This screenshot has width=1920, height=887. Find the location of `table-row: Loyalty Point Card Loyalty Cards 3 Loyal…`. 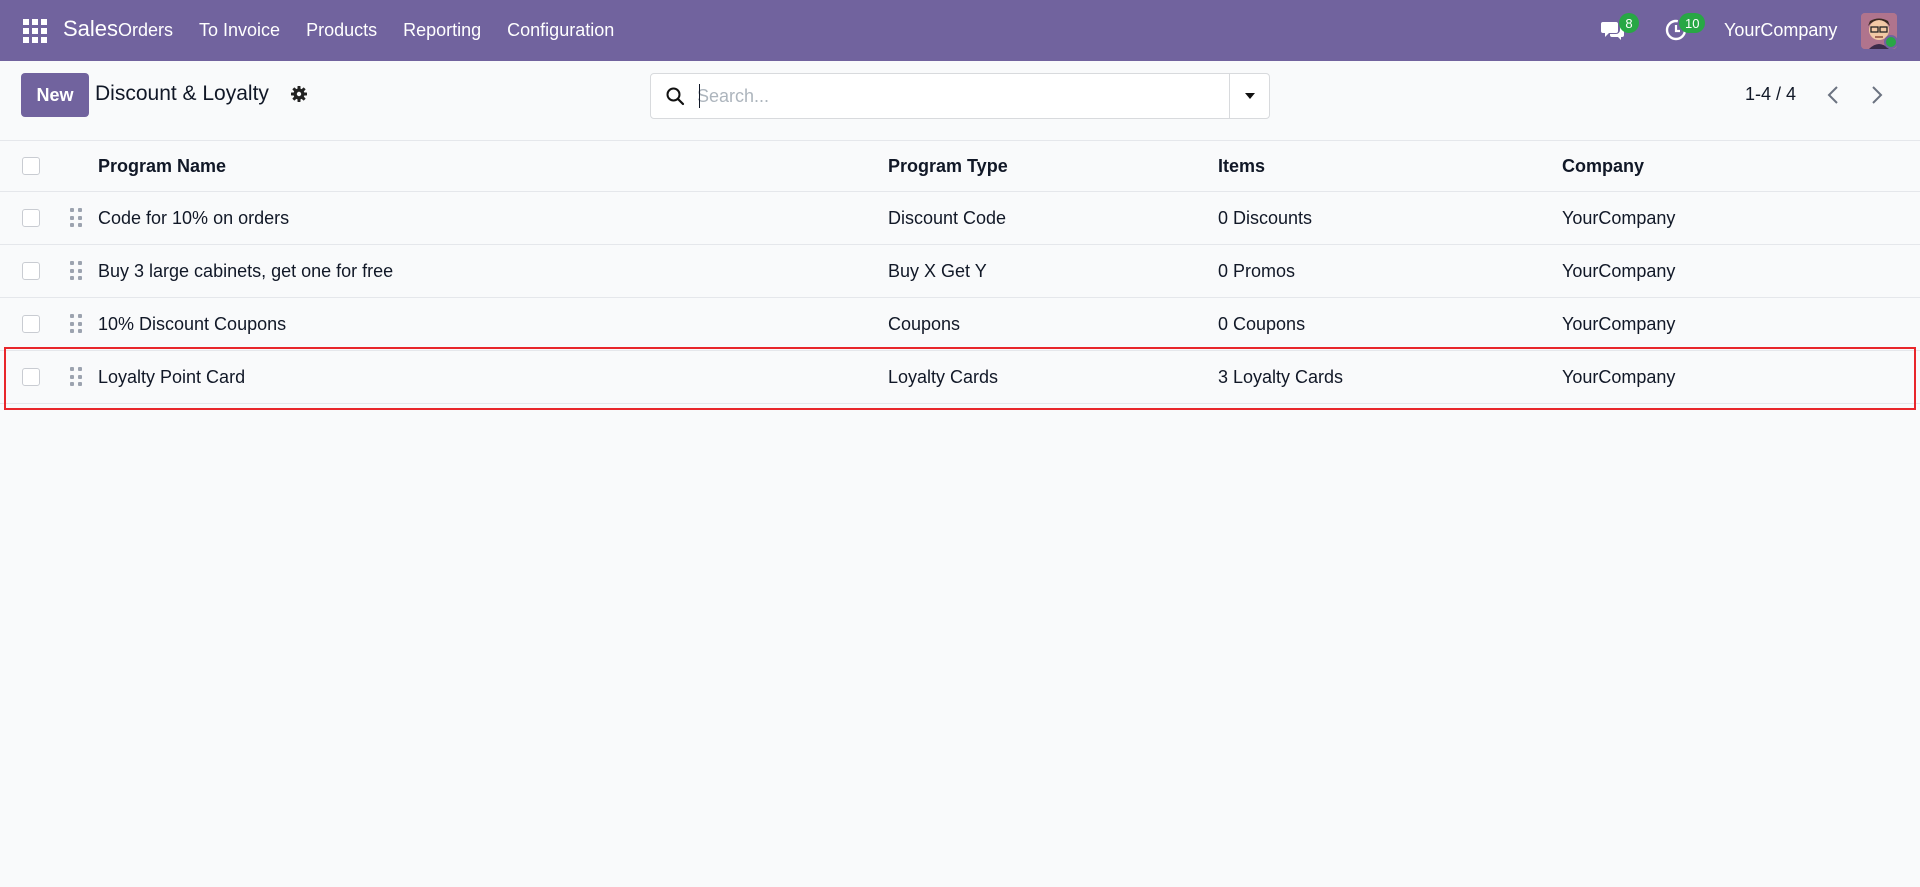

table-row: Loyalty Point Card Loyalty Cards 3 Loyal… is located at coordinates (960, 377).